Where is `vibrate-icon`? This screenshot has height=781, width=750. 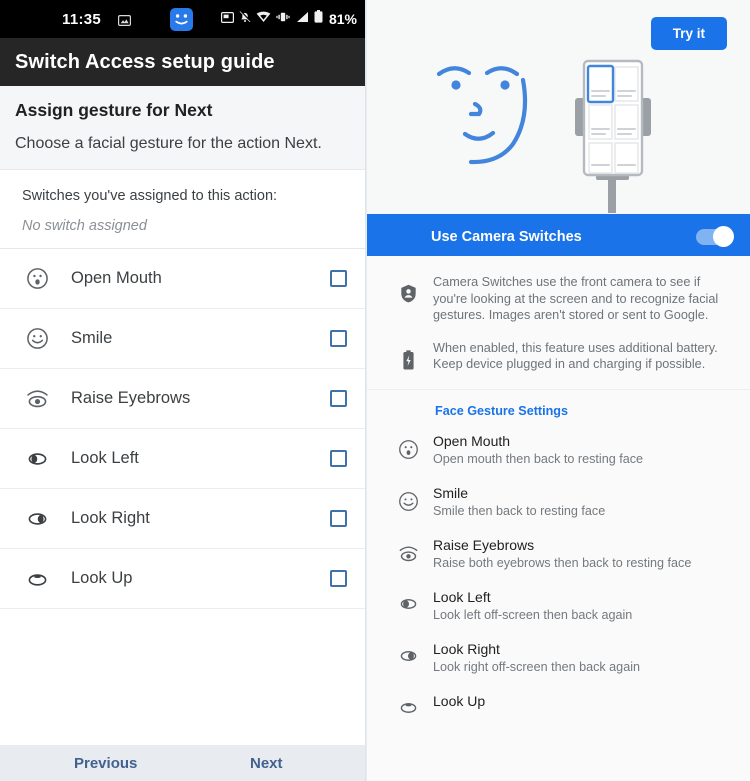 vibrate-icon is located at coordinates (283, 19).